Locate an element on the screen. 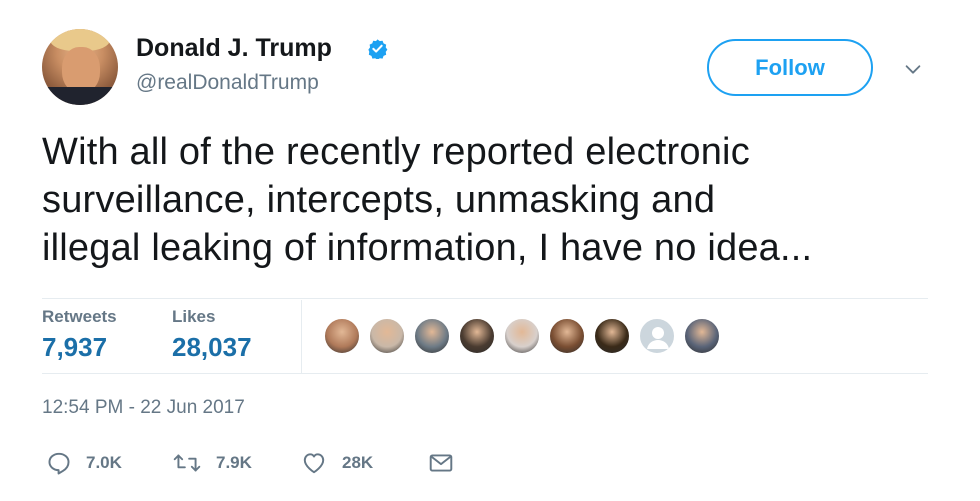 This screenshot has width=980, height=501. author-avatar is located at coordinates (80, 67).